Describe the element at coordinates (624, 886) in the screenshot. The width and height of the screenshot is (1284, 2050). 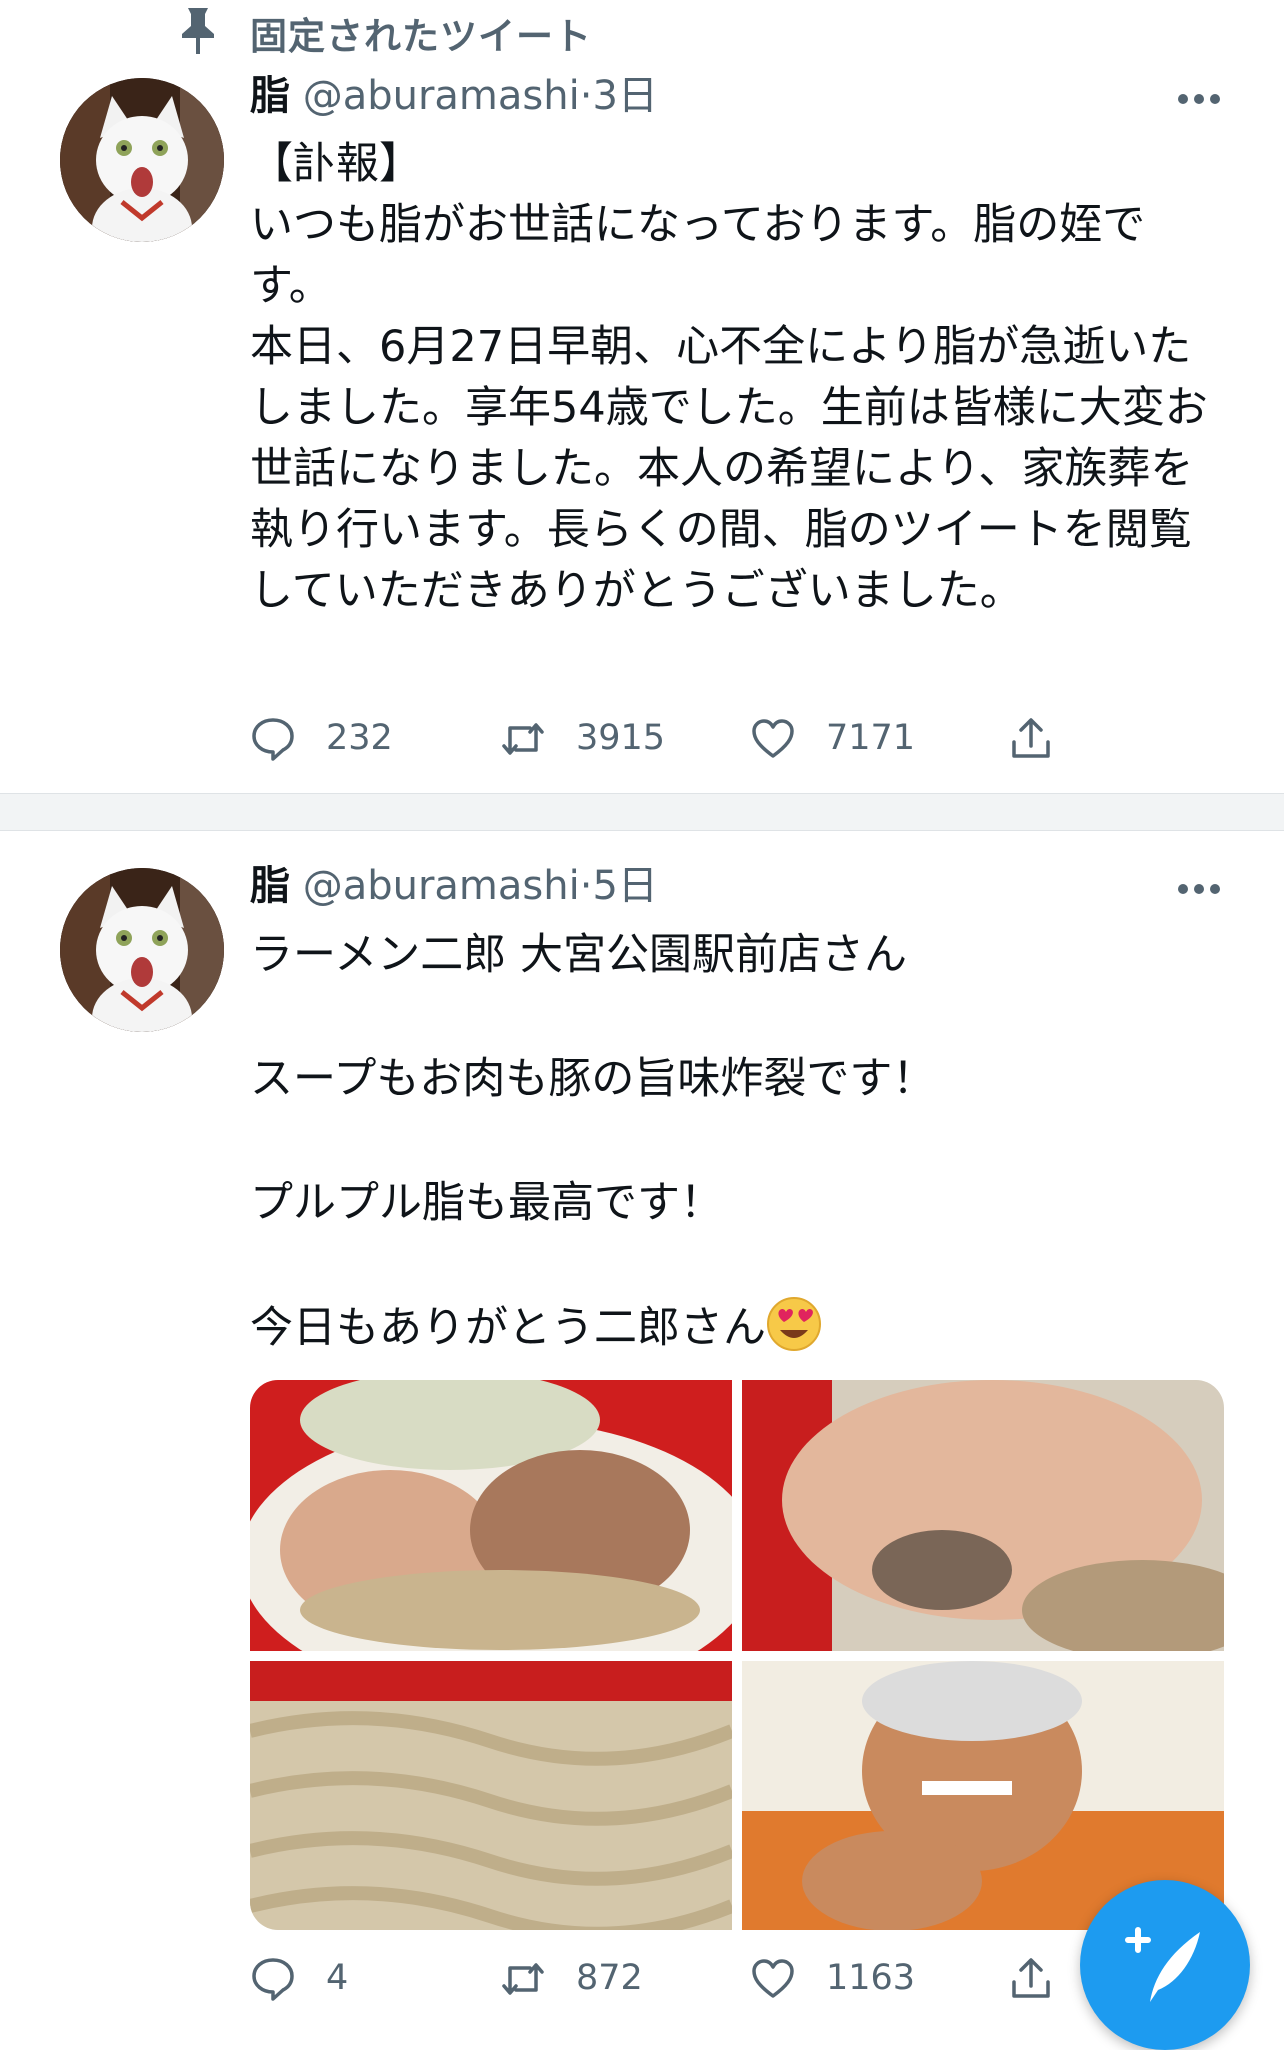
I see `timestamp: 5日` at that location.